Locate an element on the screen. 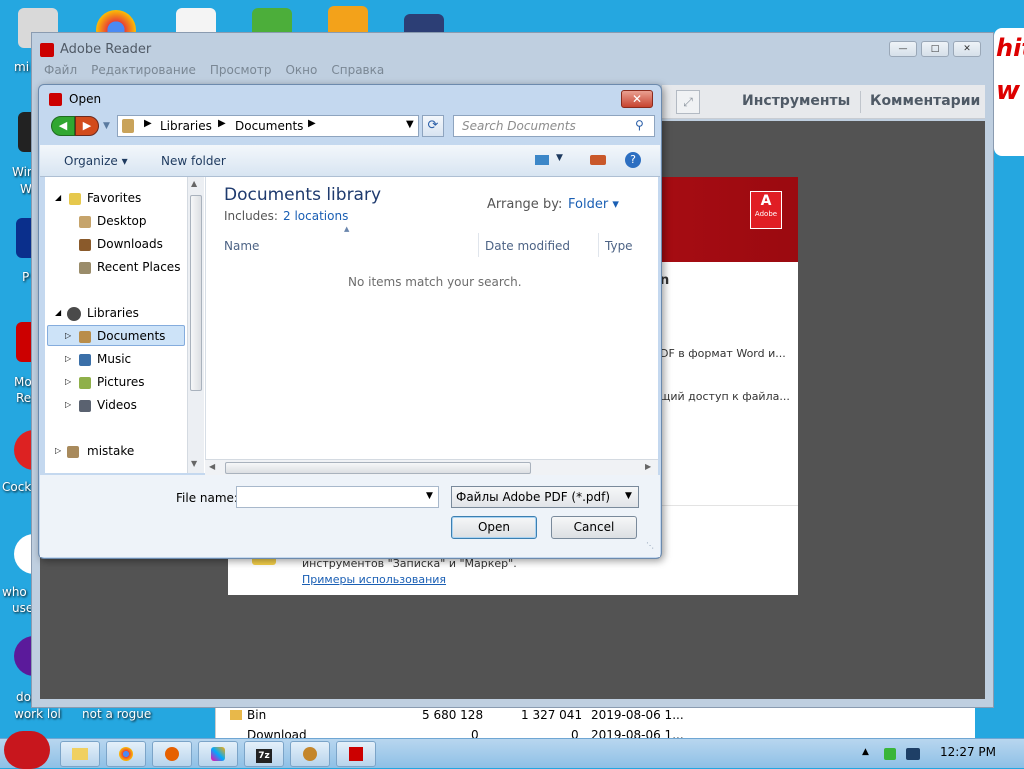 The width and height of the screenshot is (1024, 769). network-icon is located at coordinates (913, 754).